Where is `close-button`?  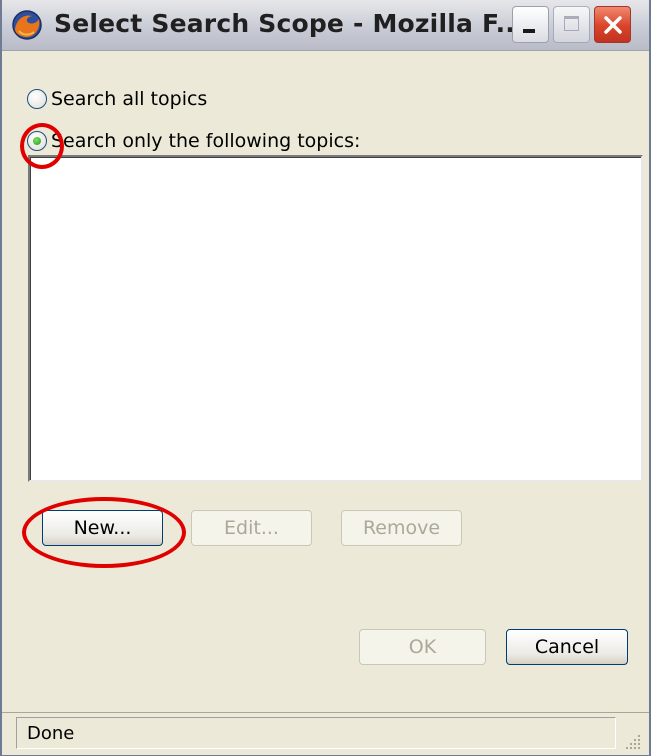
close-button is located at coordinates (612, 24).